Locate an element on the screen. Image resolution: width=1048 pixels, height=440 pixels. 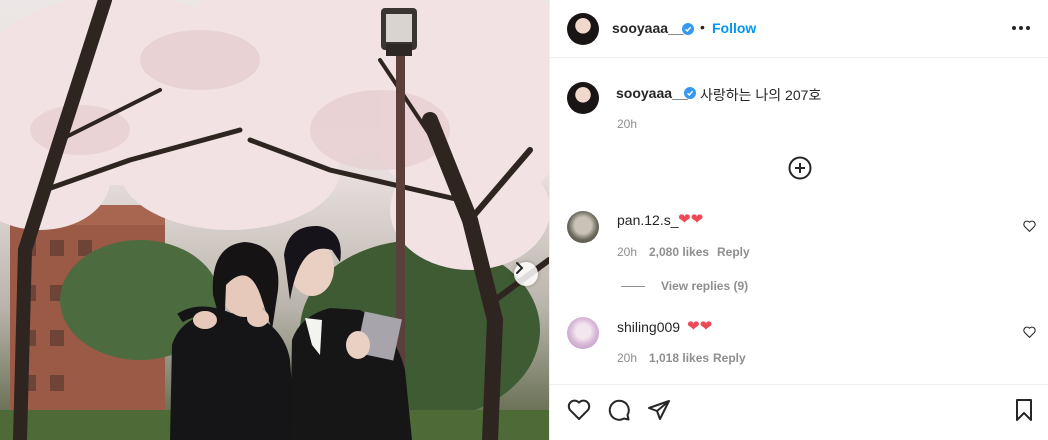
more-options-icon is located at coordinates (1022, 28).